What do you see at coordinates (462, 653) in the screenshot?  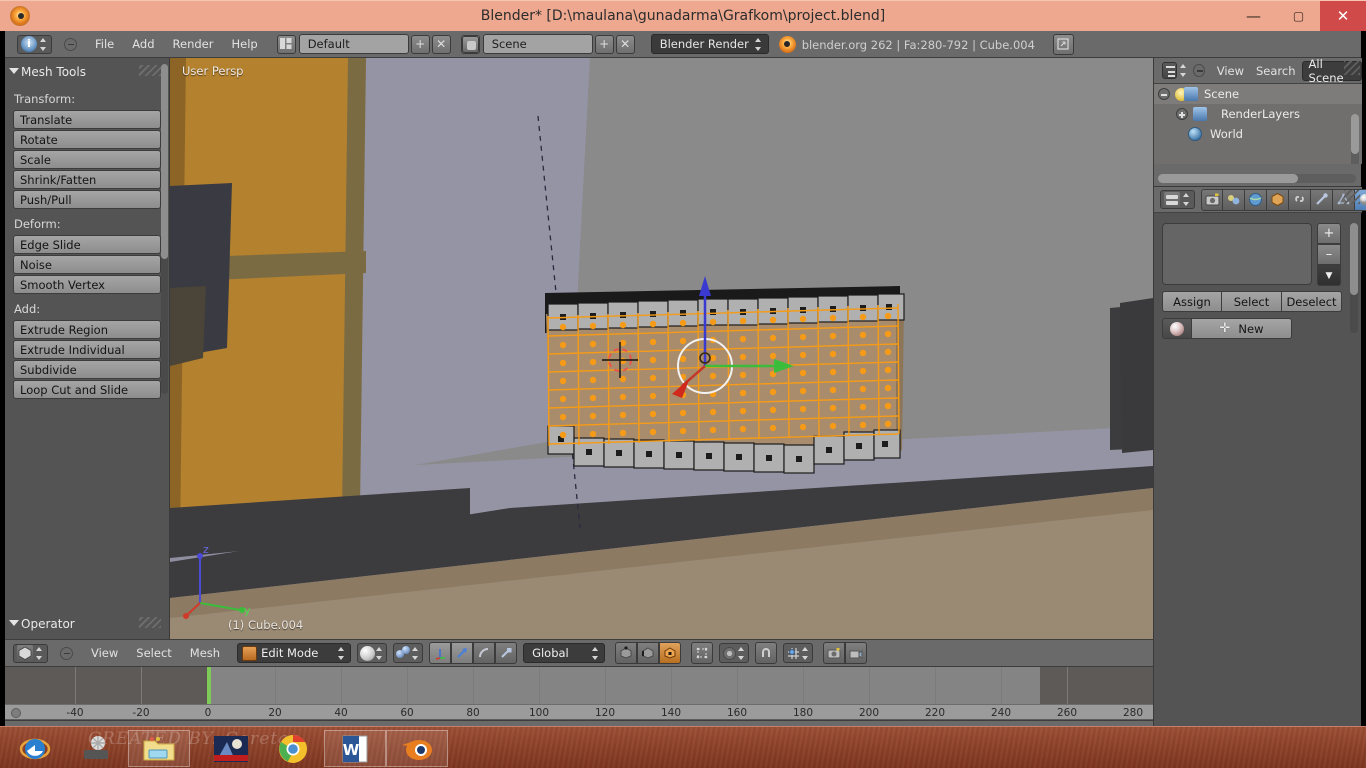 I see `translate-manipulator-icon` at bounding box center [462, 653].